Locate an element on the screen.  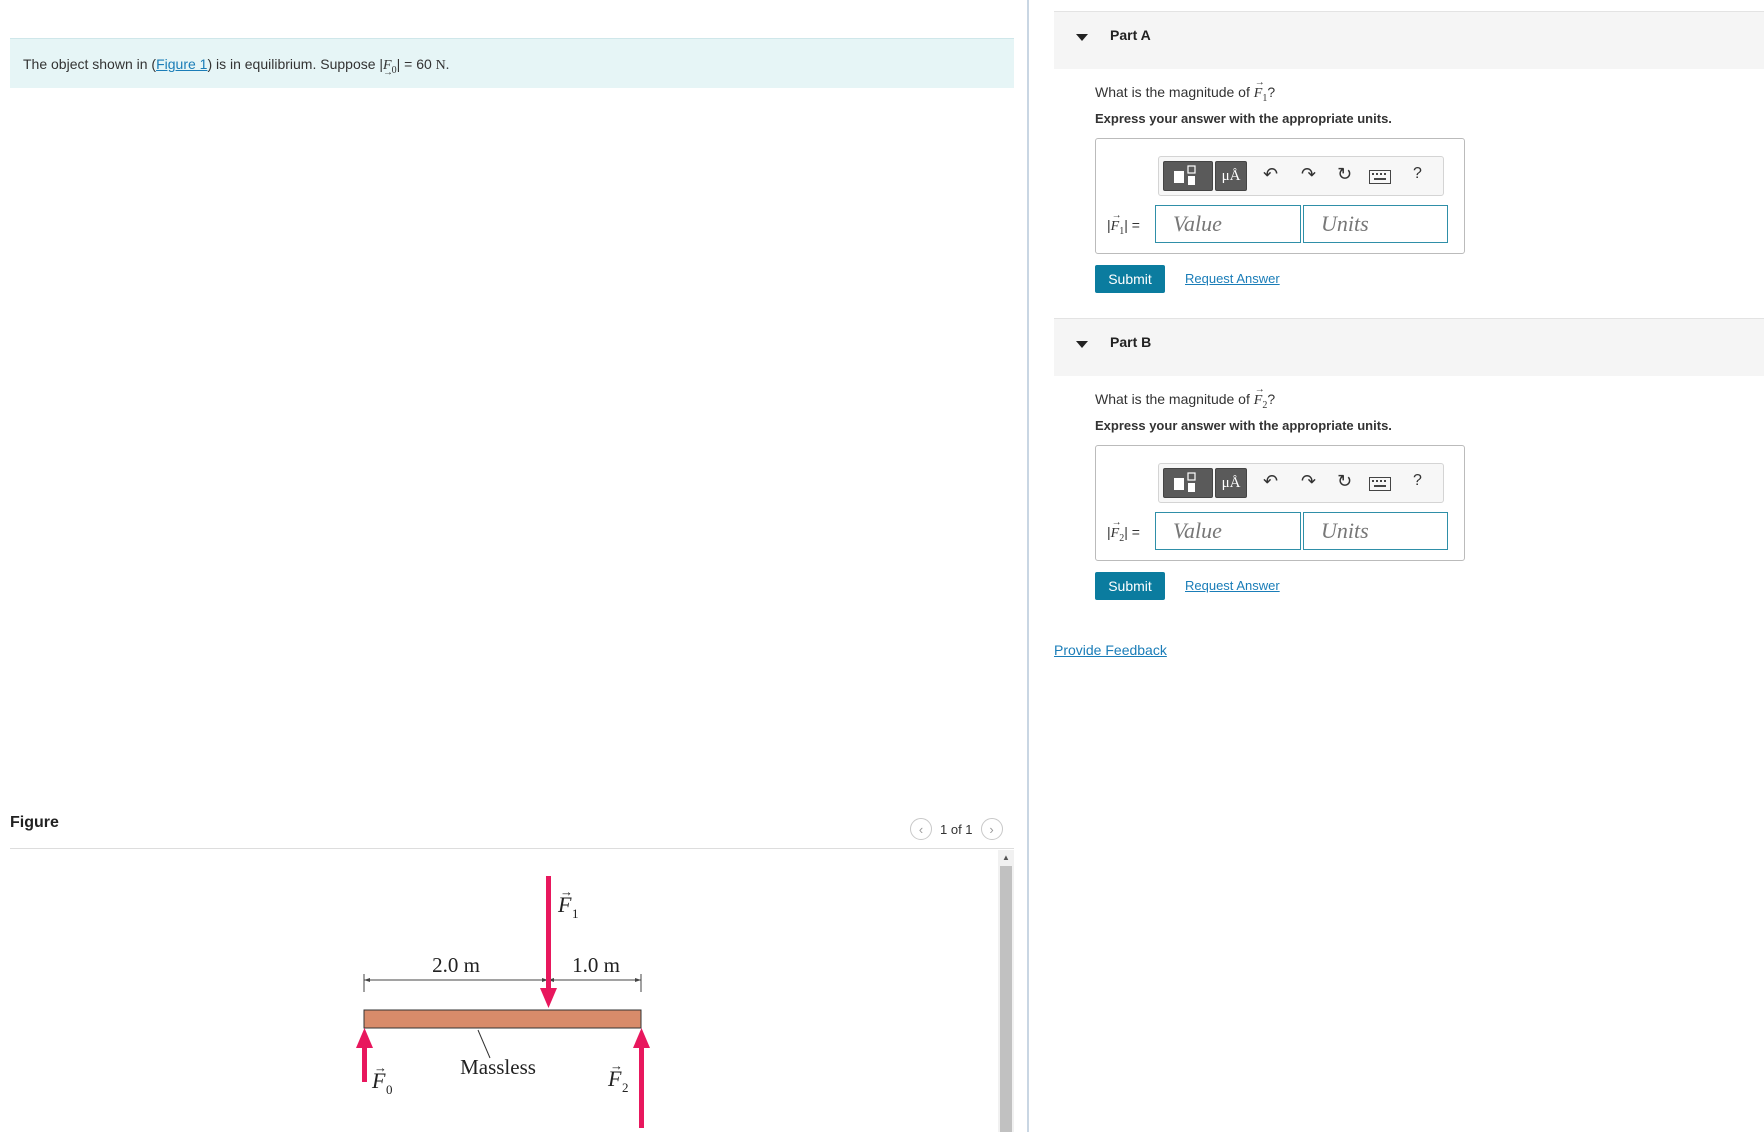
f1-subscript: 1 is located at coordinates (575, 913).